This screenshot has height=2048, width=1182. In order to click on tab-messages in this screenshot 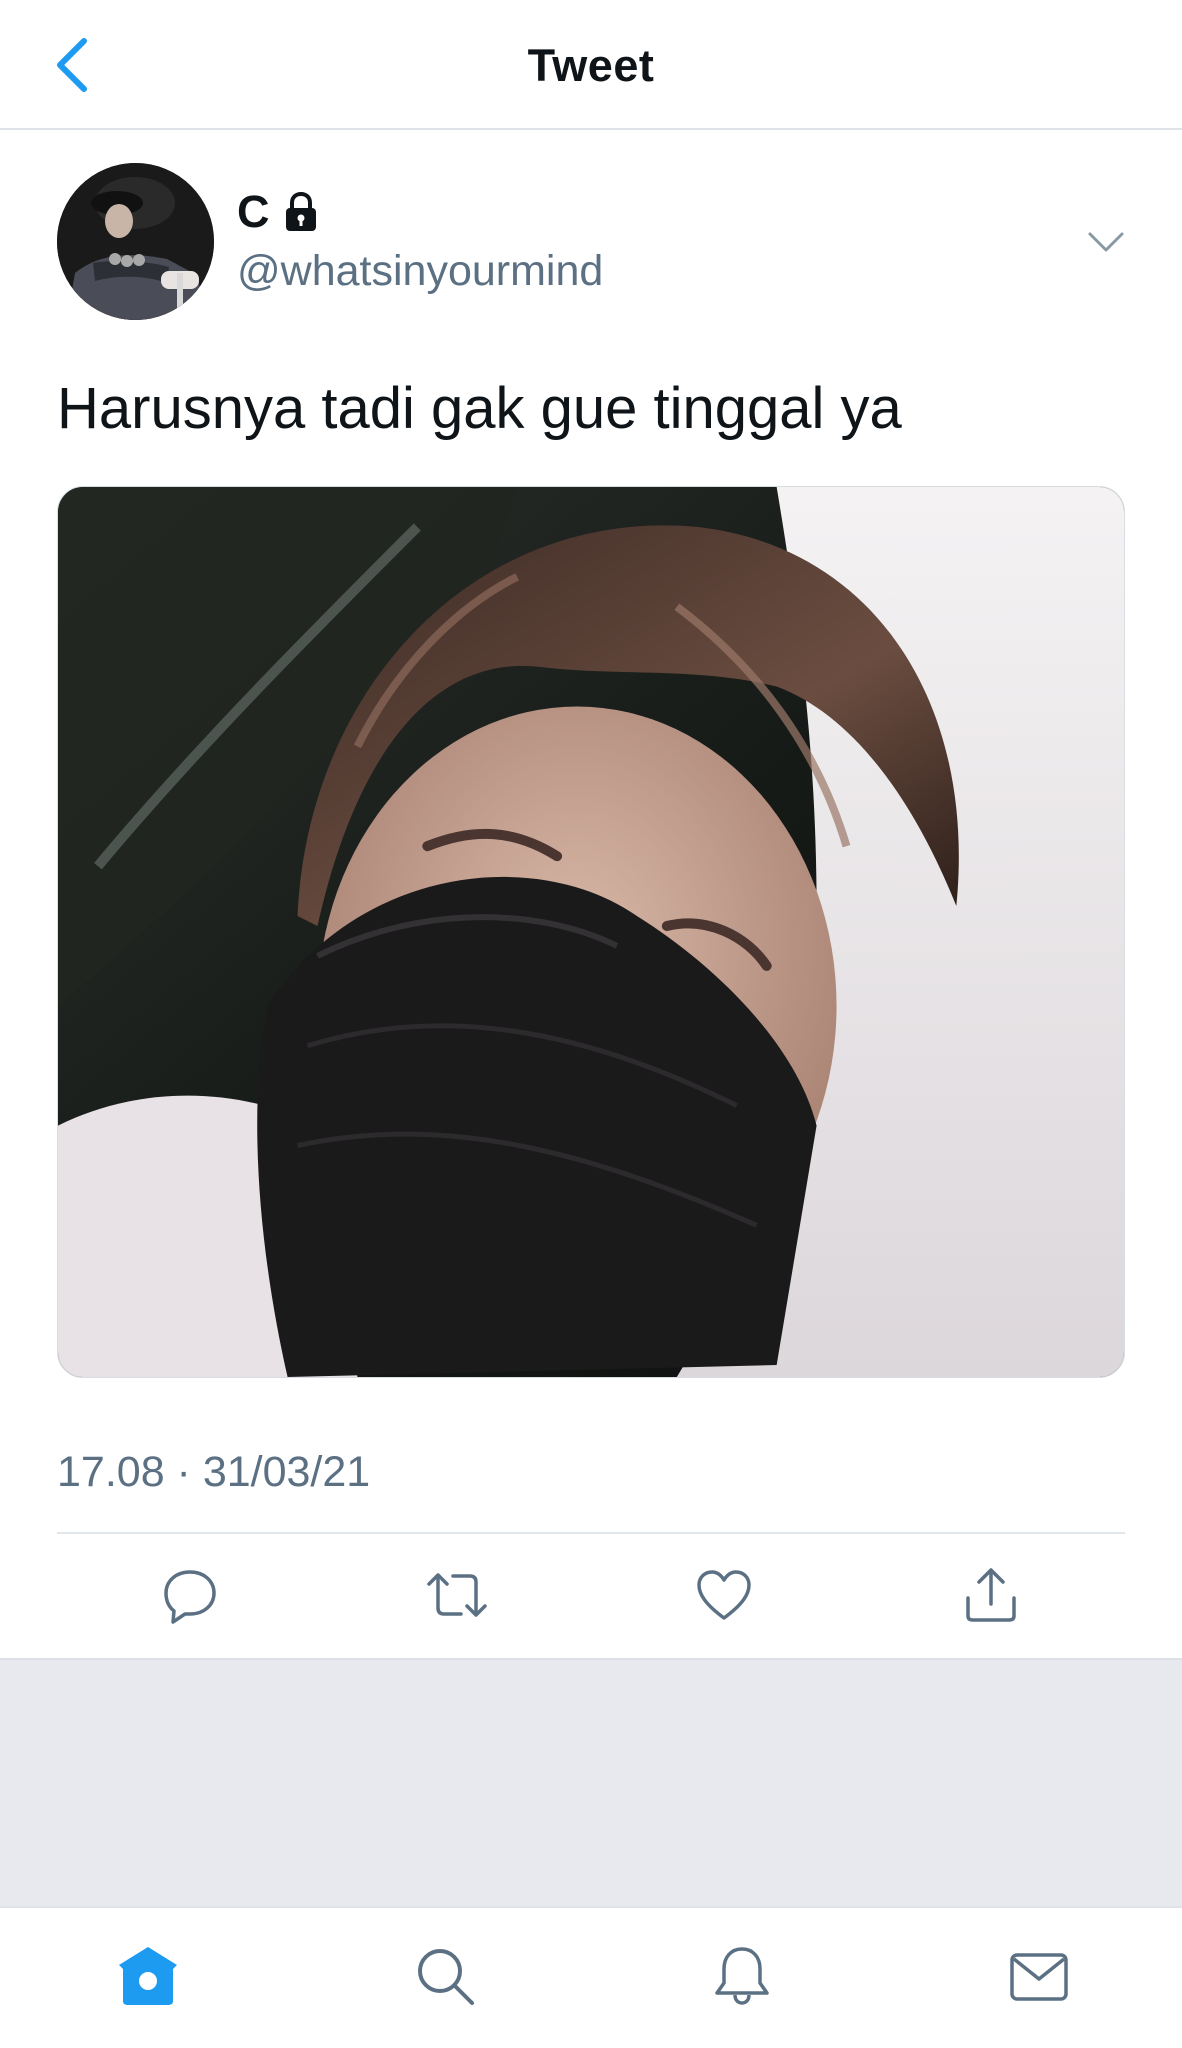, I will do `click(1039, 1976)`.